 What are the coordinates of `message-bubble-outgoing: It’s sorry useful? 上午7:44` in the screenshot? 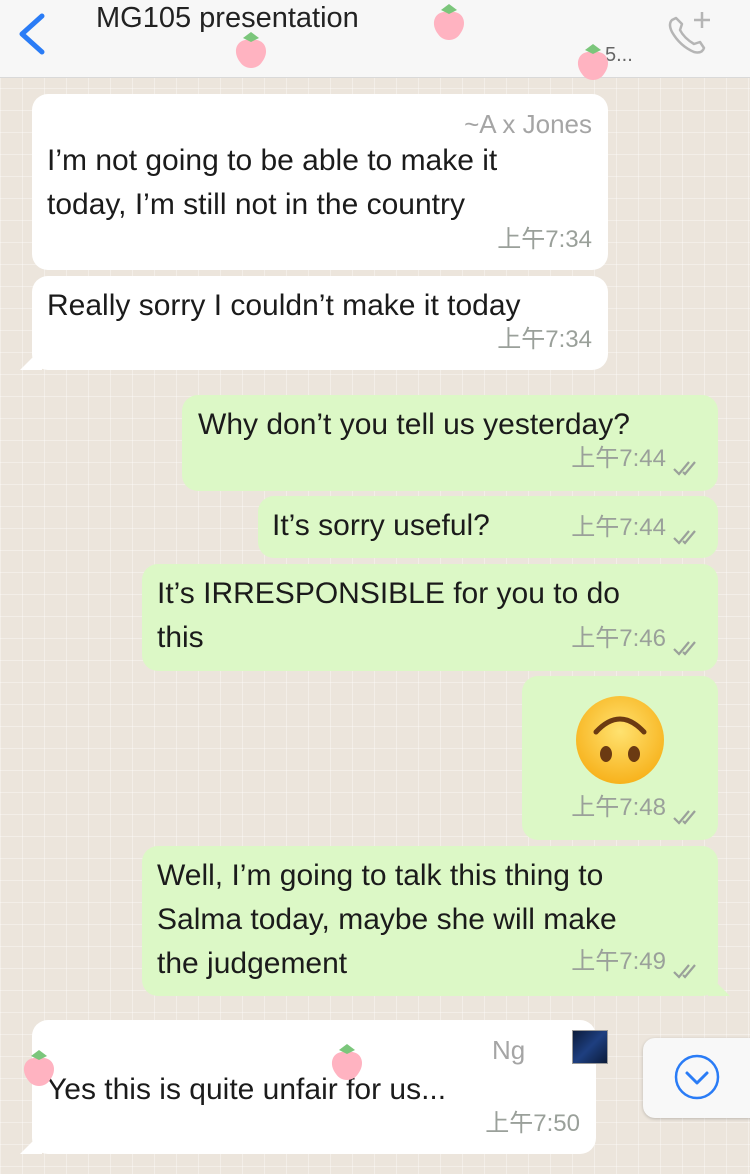 It's located at (488, 527).